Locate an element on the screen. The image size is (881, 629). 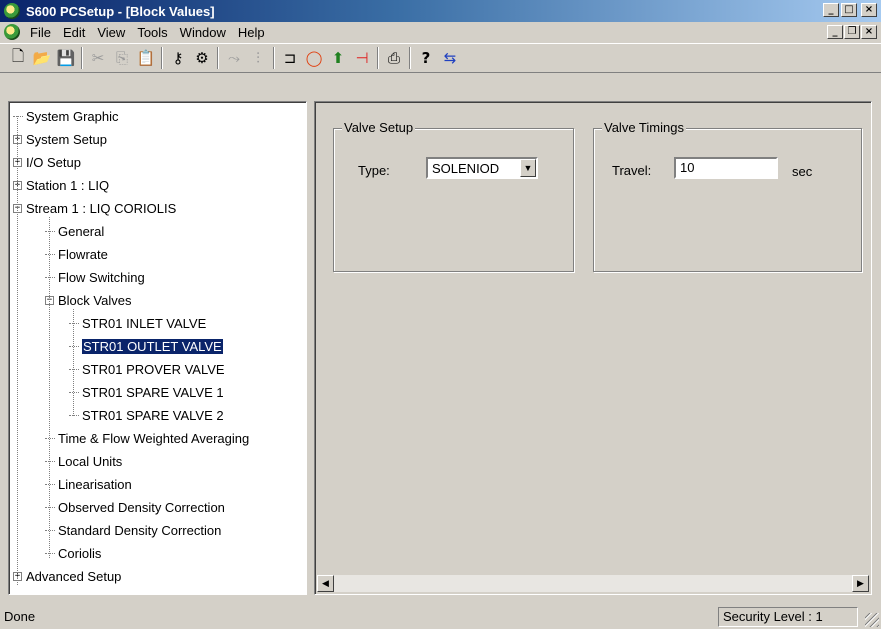
tree-item-label: Flowrate is located at coordinates (83, 254).